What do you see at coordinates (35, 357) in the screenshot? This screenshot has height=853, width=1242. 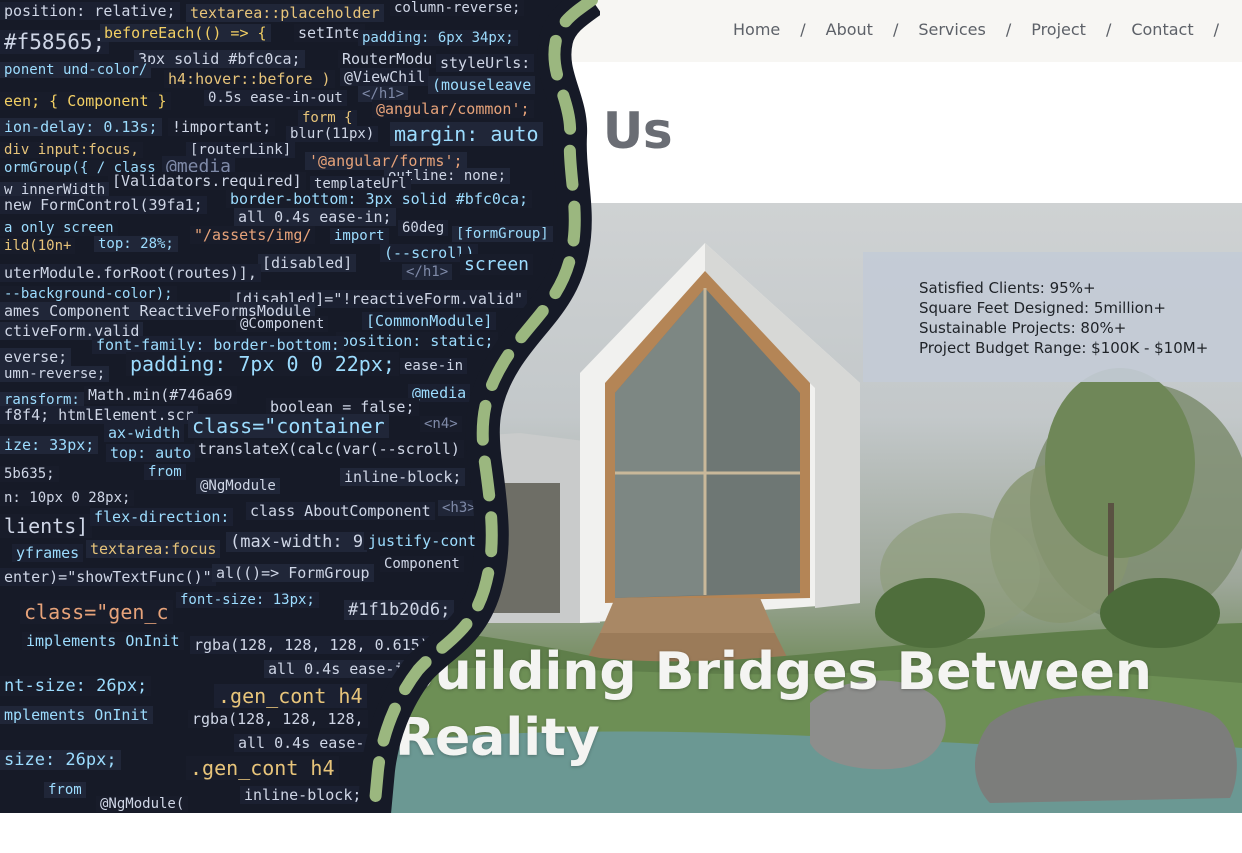 I see `code-snippet-line: everse;` at bounding box center [35, 357].